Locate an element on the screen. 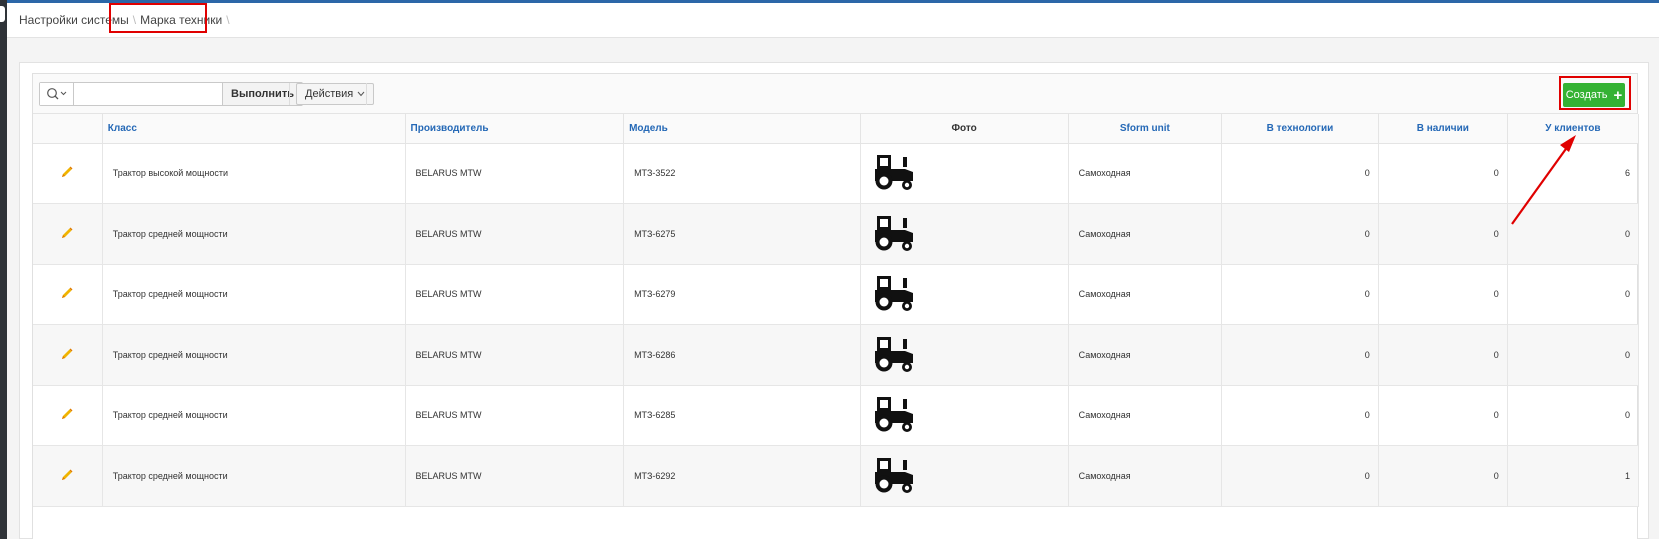 Image resolution: width=1659 pixels, height=539 pixels. left-edge-tab is located at coordinates (2, 14).